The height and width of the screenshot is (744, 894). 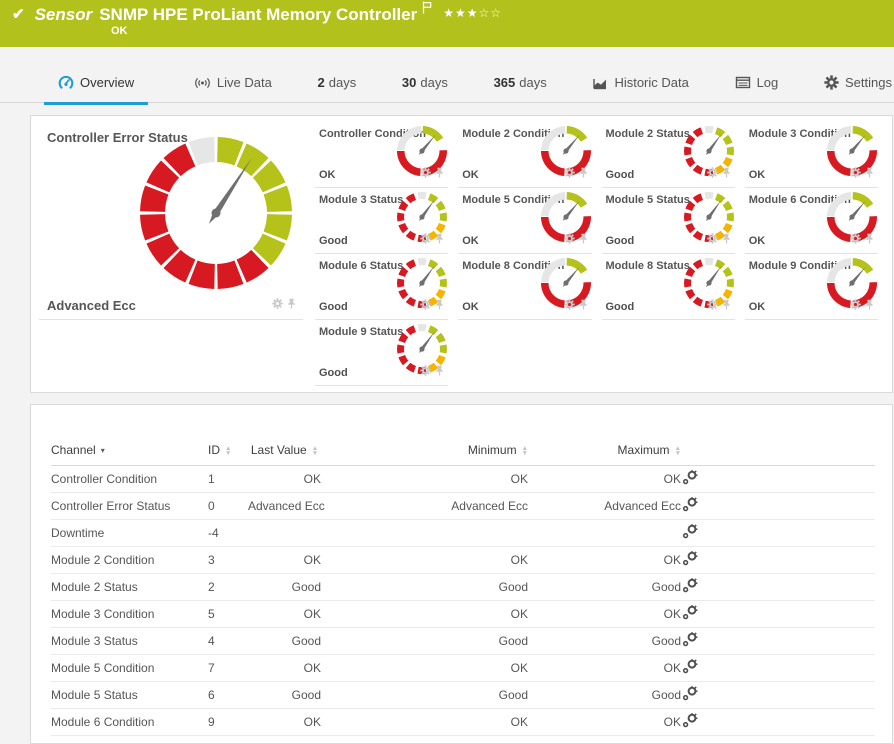 What do you see at coordinates (812, 287) in the screenshot?
I see `gauge-cell-module-9-condition: Module 9 Condition OK` at bounding box center [812, 287].